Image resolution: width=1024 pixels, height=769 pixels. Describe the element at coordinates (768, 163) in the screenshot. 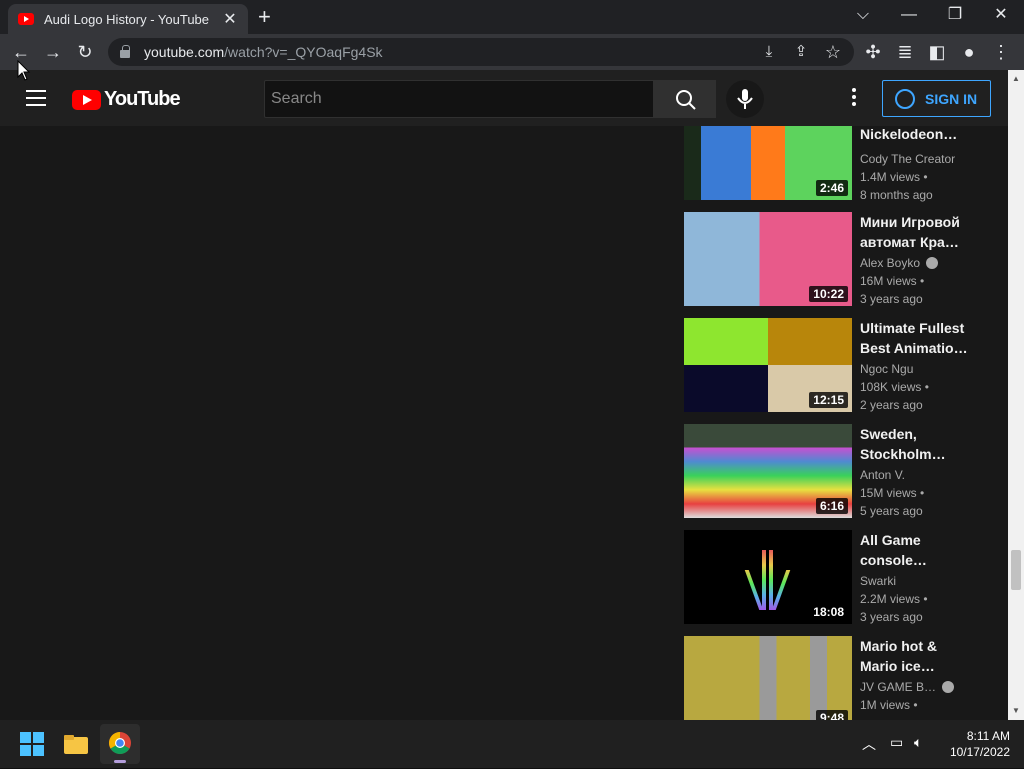

I see `video-thumbnail: 2:46` at that location.